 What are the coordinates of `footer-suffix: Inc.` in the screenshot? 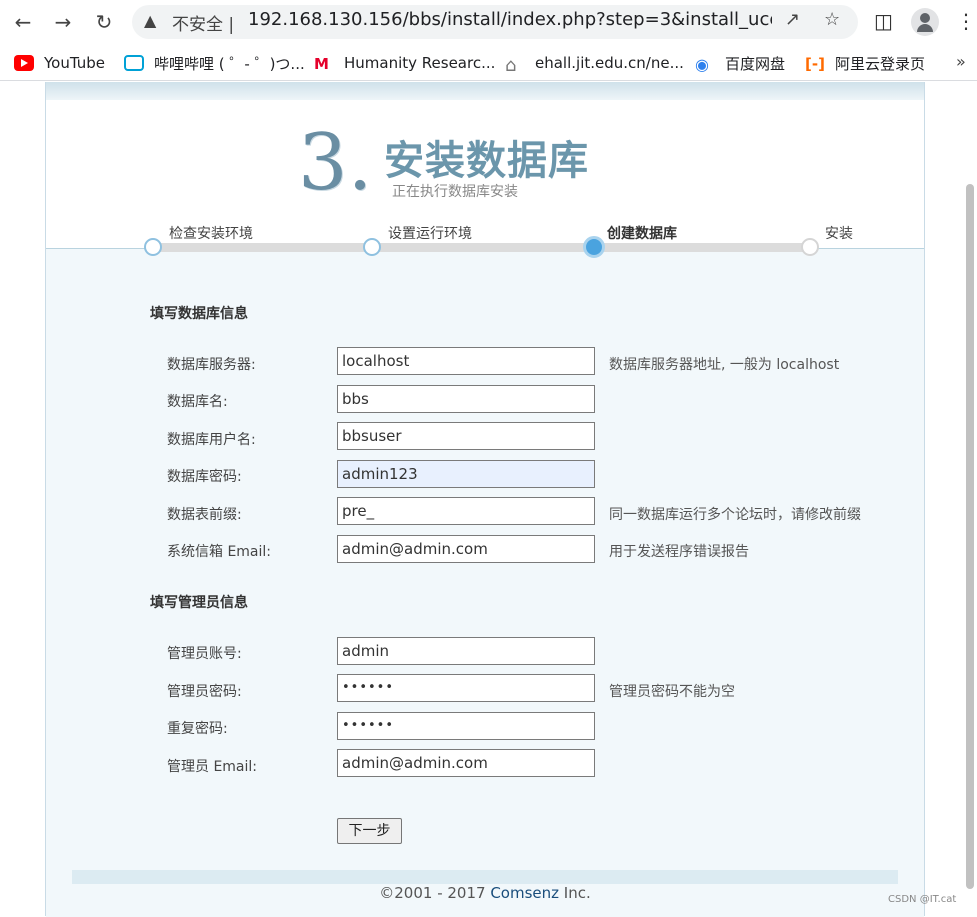 It's located at (575, 893).